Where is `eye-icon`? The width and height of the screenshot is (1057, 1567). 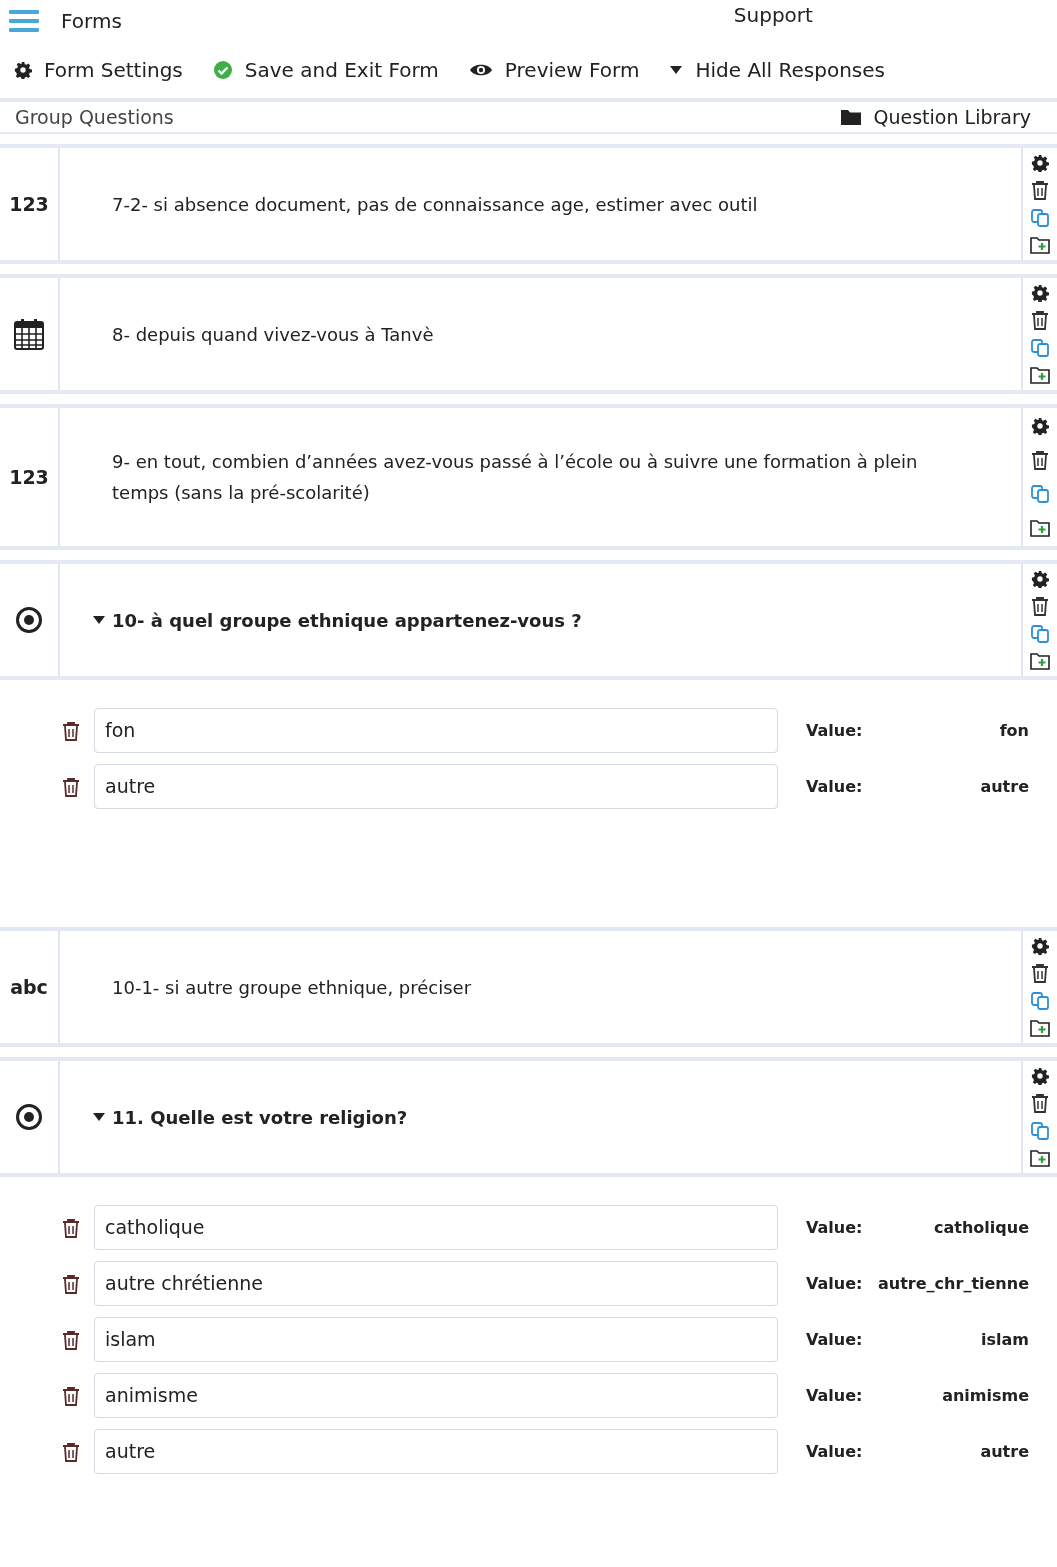 eye-icon is located at coordinates (480, 70).